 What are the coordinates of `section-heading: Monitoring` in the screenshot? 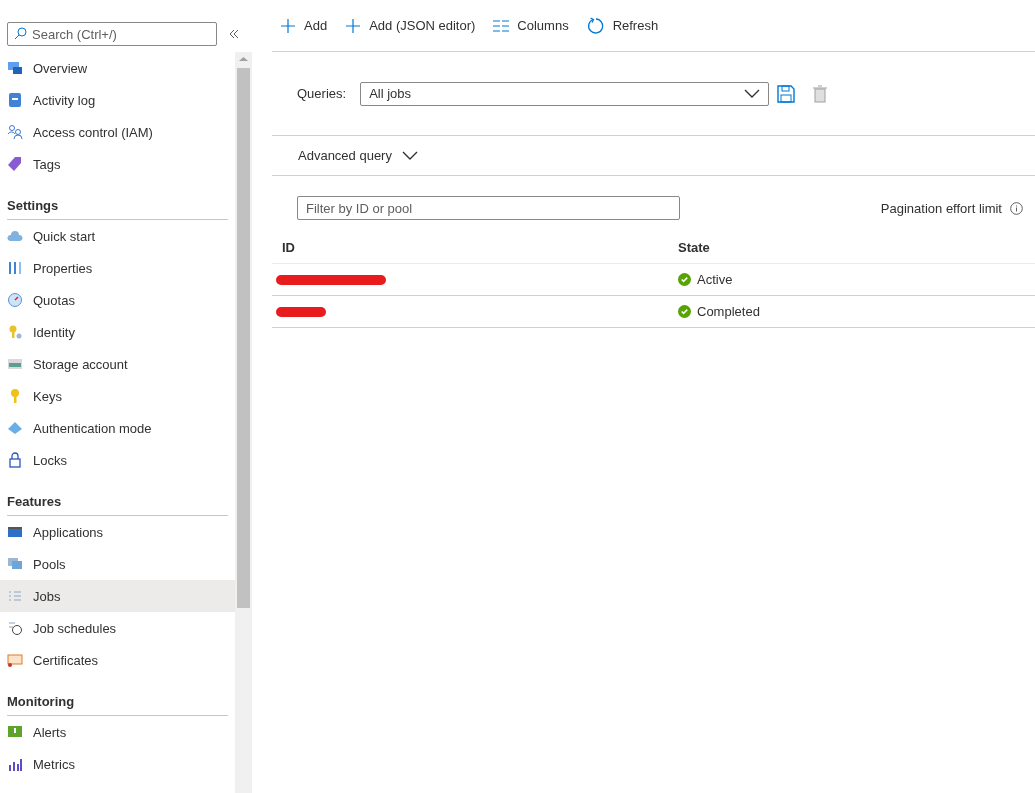 It's located at (117, 701).